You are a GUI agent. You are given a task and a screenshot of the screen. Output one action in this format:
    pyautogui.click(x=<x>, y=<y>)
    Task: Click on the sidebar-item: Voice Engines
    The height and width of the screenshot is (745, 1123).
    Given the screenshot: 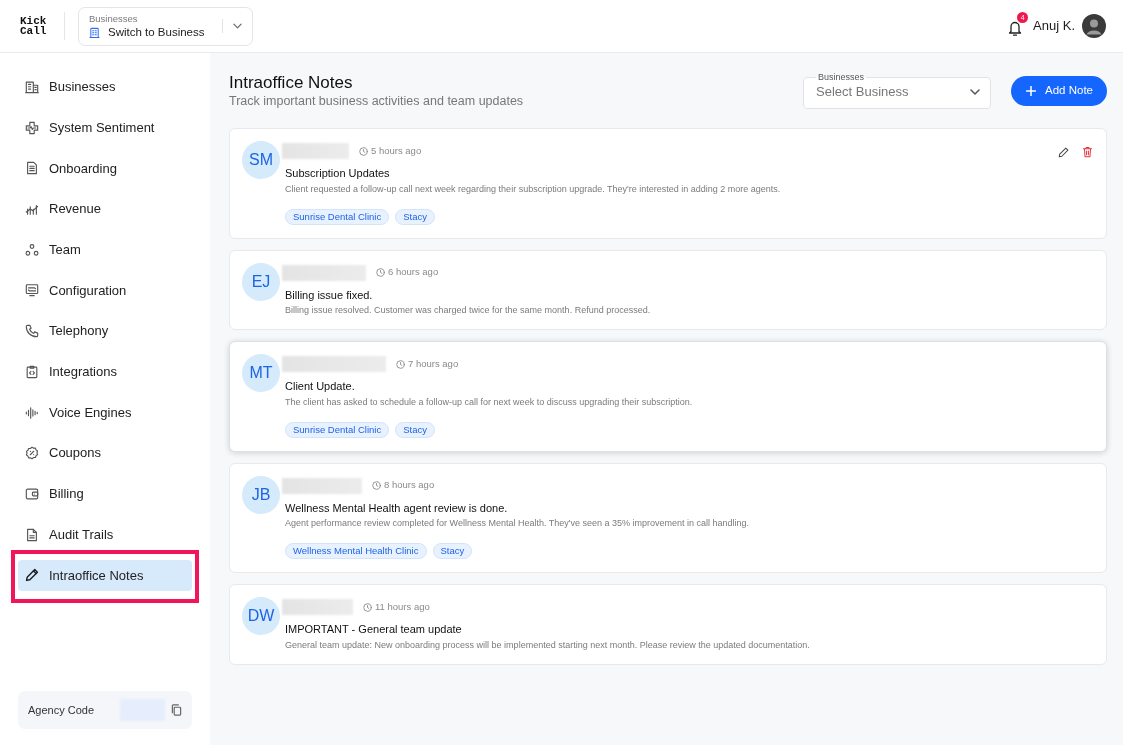 What is the action you would take?
    pyautogui.click(x=105, y=412)
    